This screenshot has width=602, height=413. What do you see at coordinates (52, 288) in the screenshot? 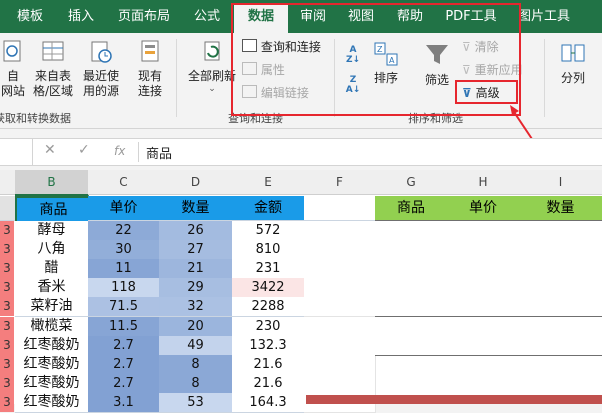
I see `cell-product: 香米` at bounding box center [52, 288].